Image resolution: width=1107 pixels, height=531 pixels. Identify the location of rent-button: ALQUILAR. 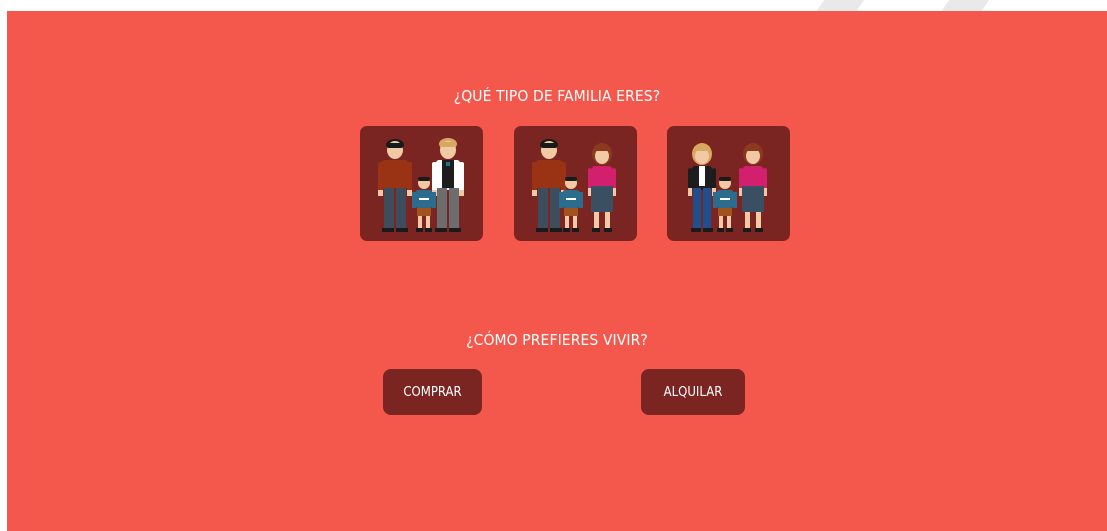
(693, 392).